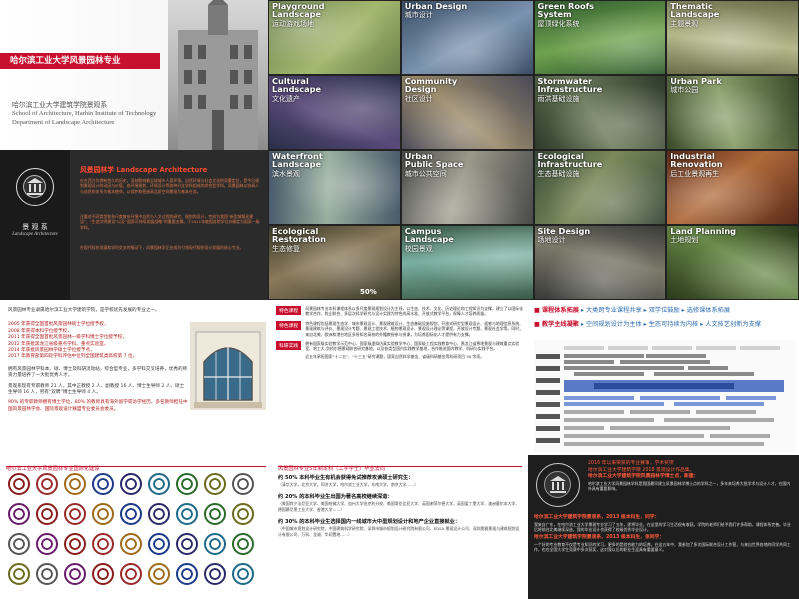  What do you see at coordinates (684, 23) in the screenshot?
I see `tile-title-zh: 主题景观` at bounding box center [684, 23].